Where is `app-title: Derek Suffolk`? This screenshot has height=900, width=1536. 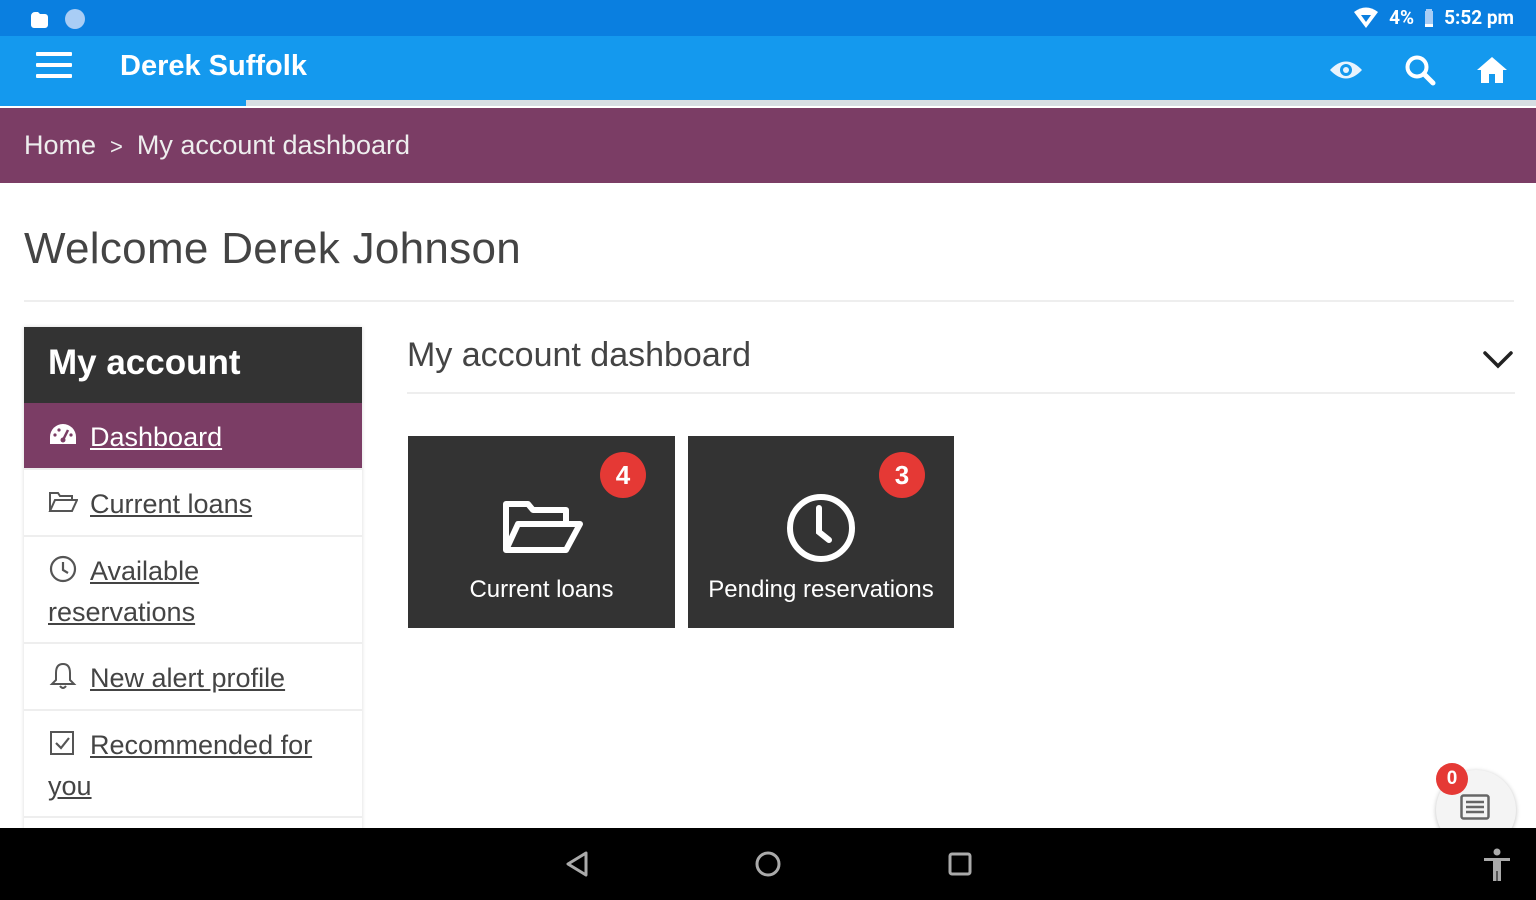 app-title: Derek Suffolk is located at coordinates (213, 66).